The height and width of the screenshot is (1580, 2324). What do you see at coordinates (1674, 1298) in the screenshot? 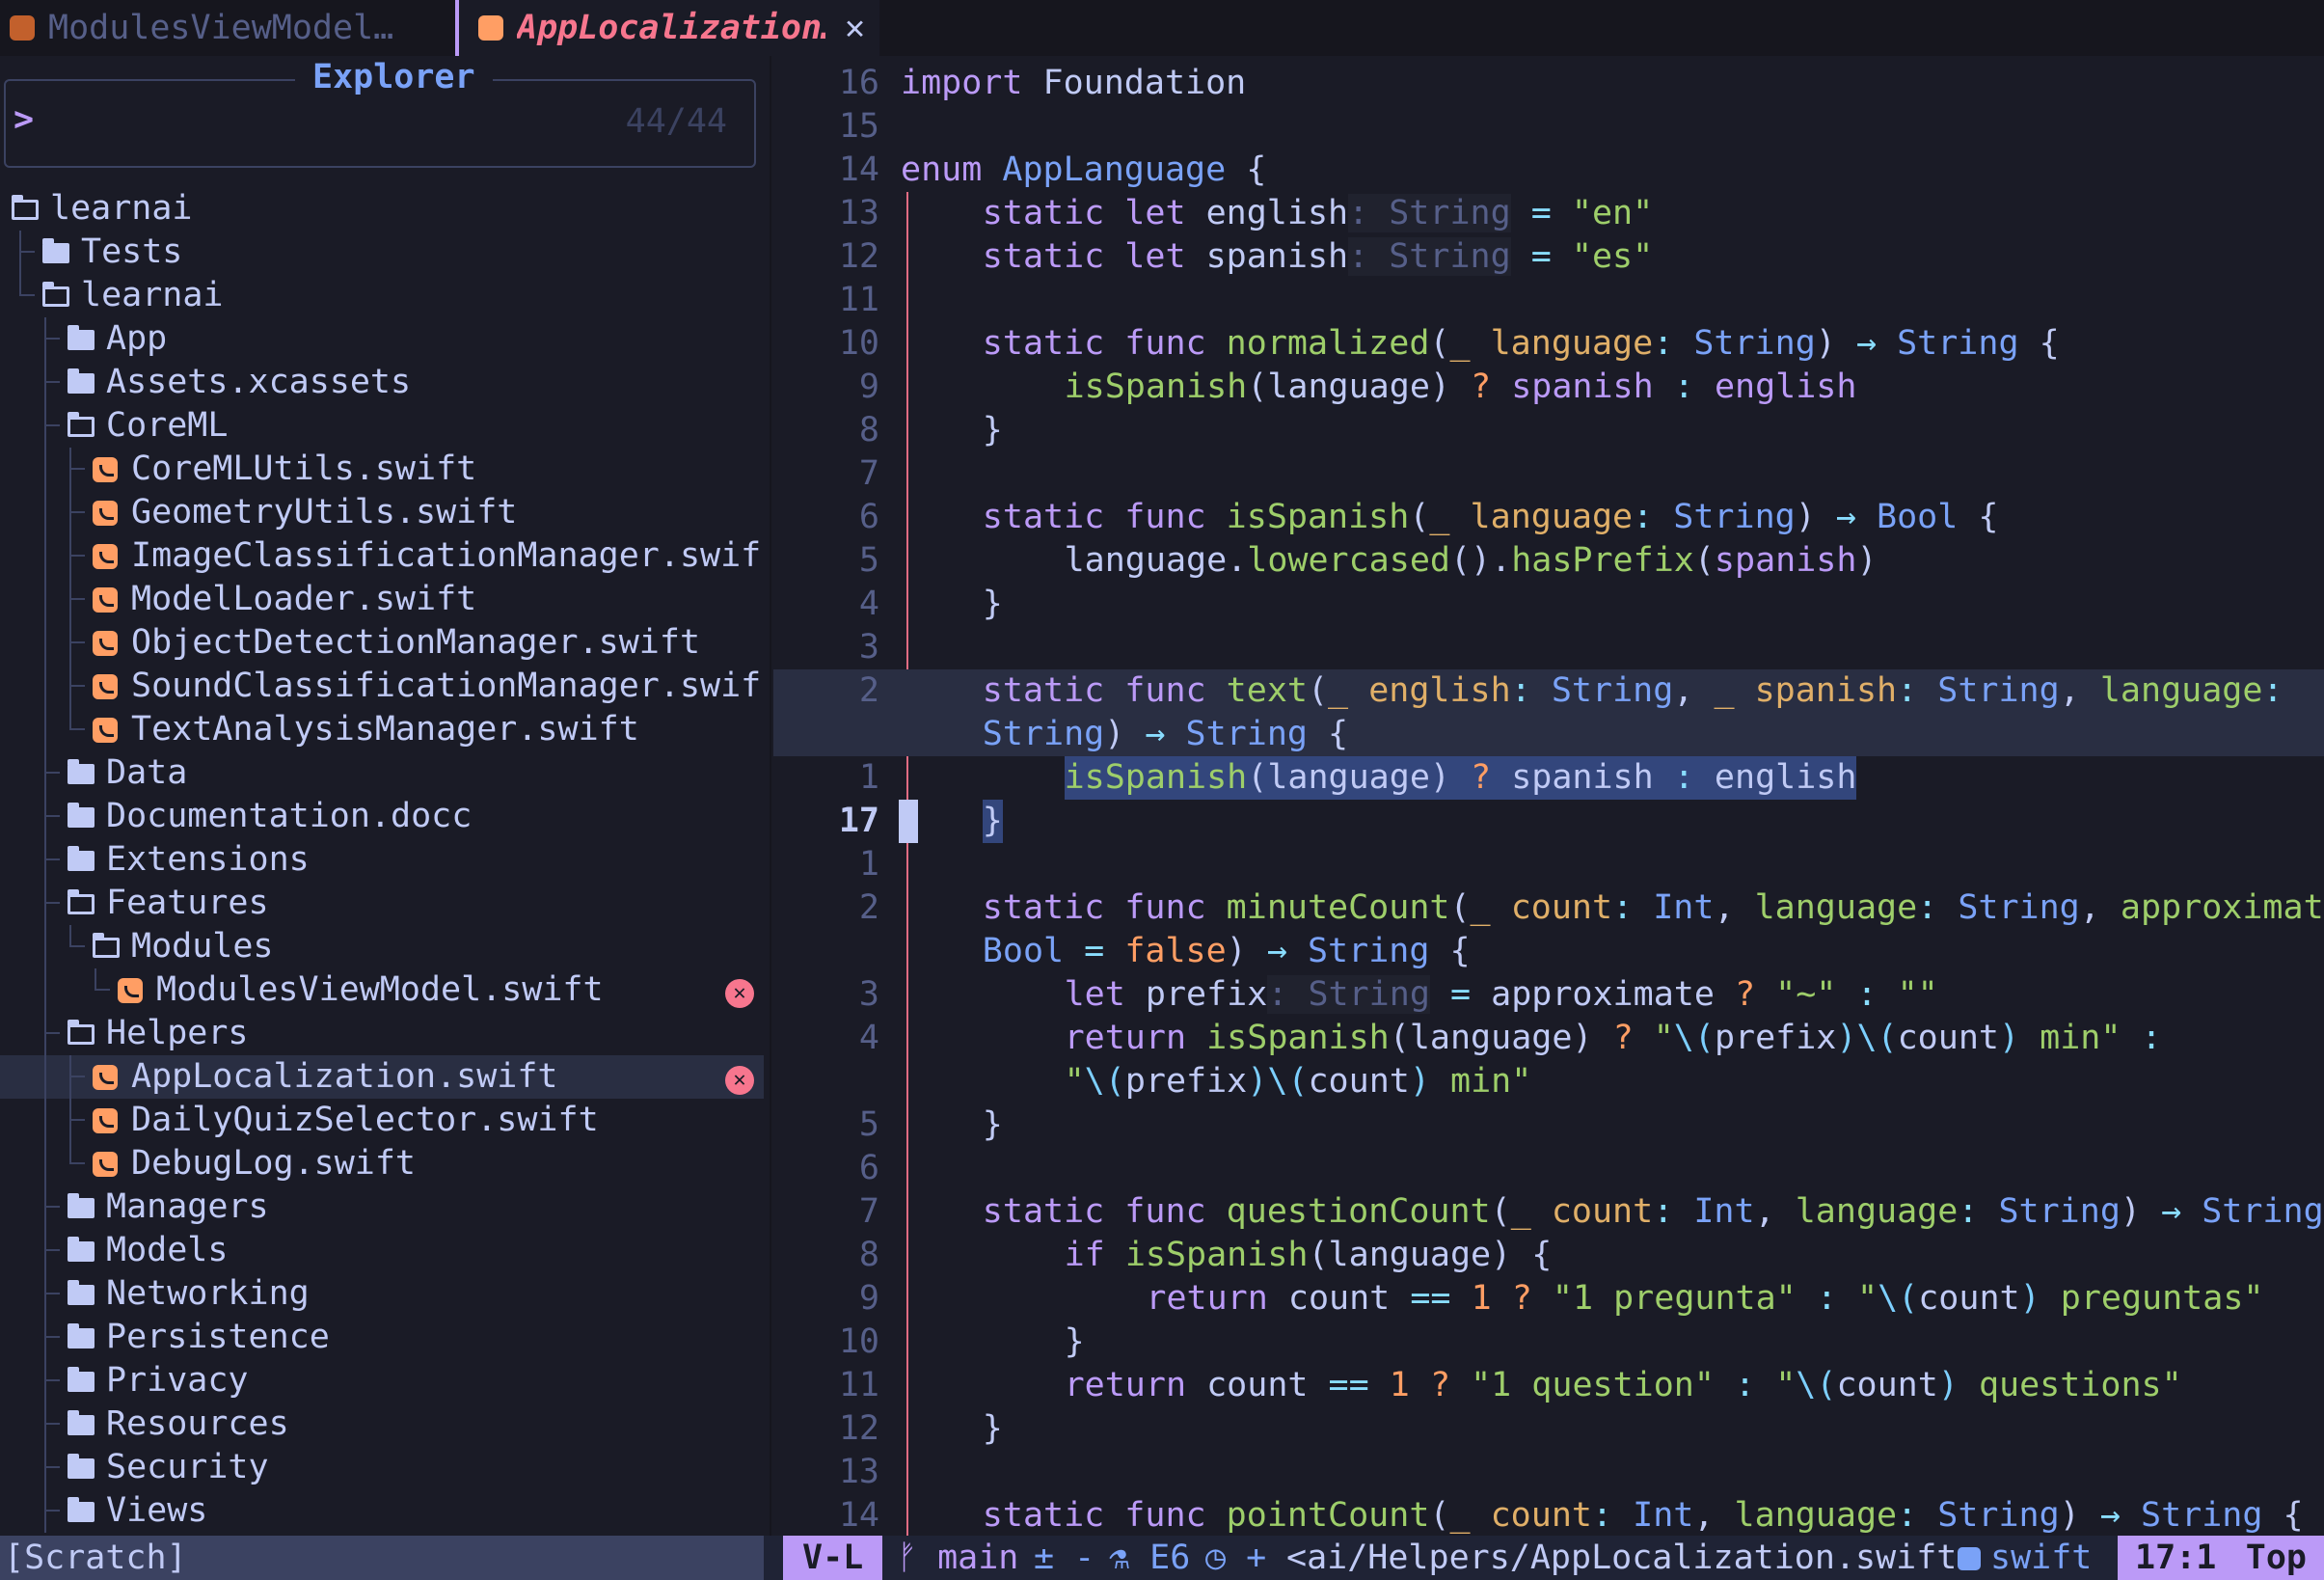
I see `code-token: "1 pregunta"` at bounding box center [1674, 1298].